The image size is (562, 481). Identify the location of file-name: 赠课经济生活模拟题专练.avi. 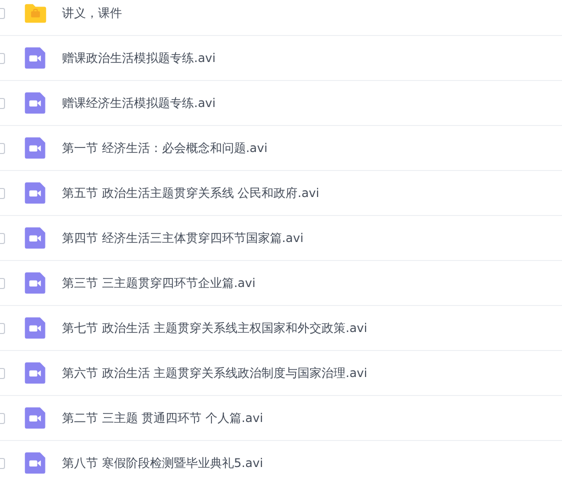
(139, 103).